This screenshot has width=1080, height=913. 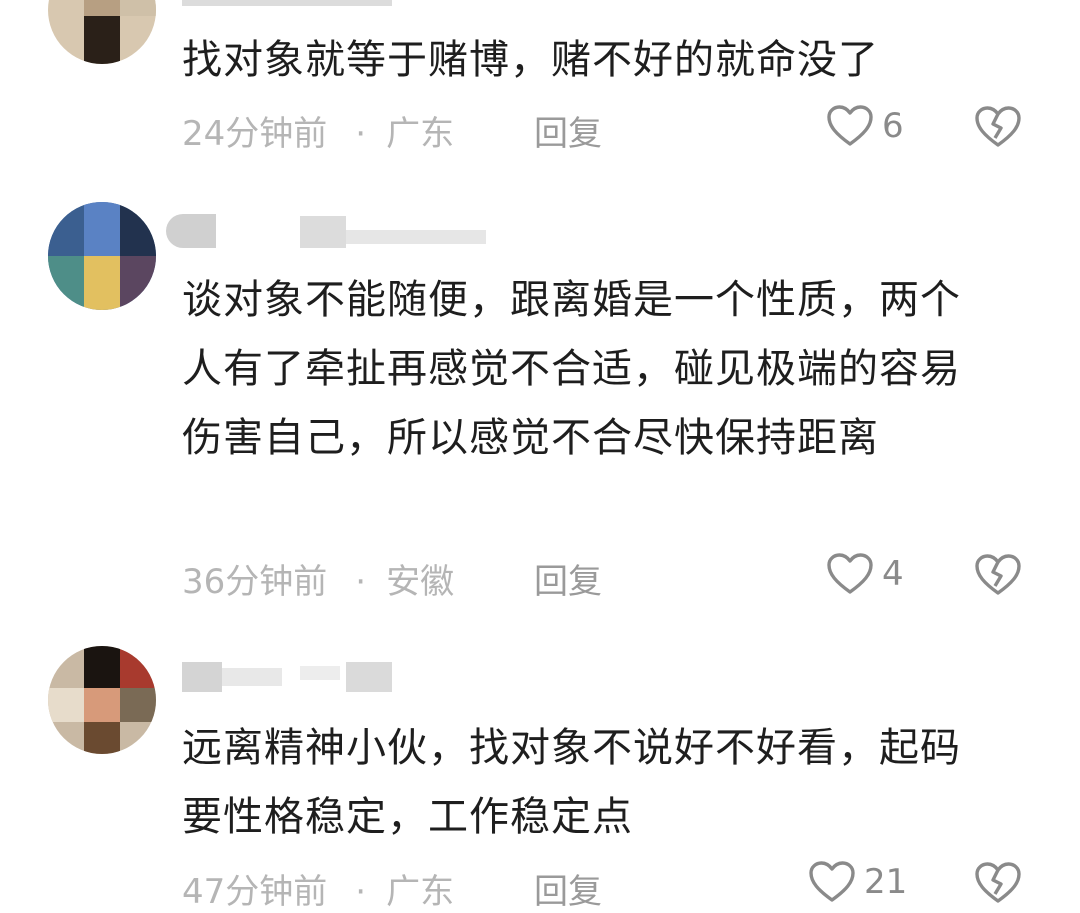 What do you see at coordinates (893, 126) in the screenshot?
I see `like-count: 6` at bounding box center [893, 126].